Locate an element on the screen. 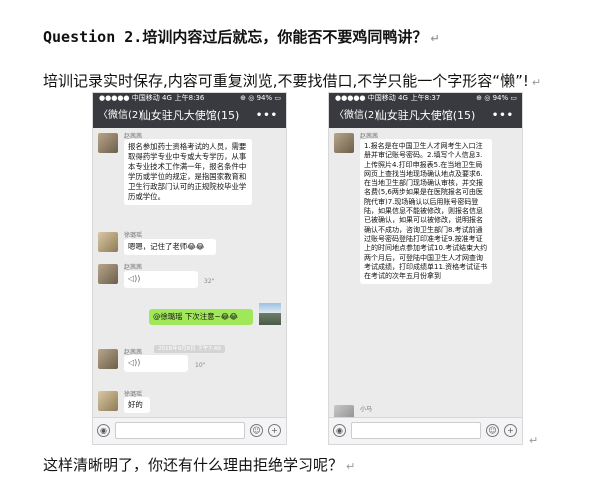  question-heading: Question 2.培训内容过后就忘，你能否不要鸡同鸭讲？ ↵ is located at coordinates (241, 36).